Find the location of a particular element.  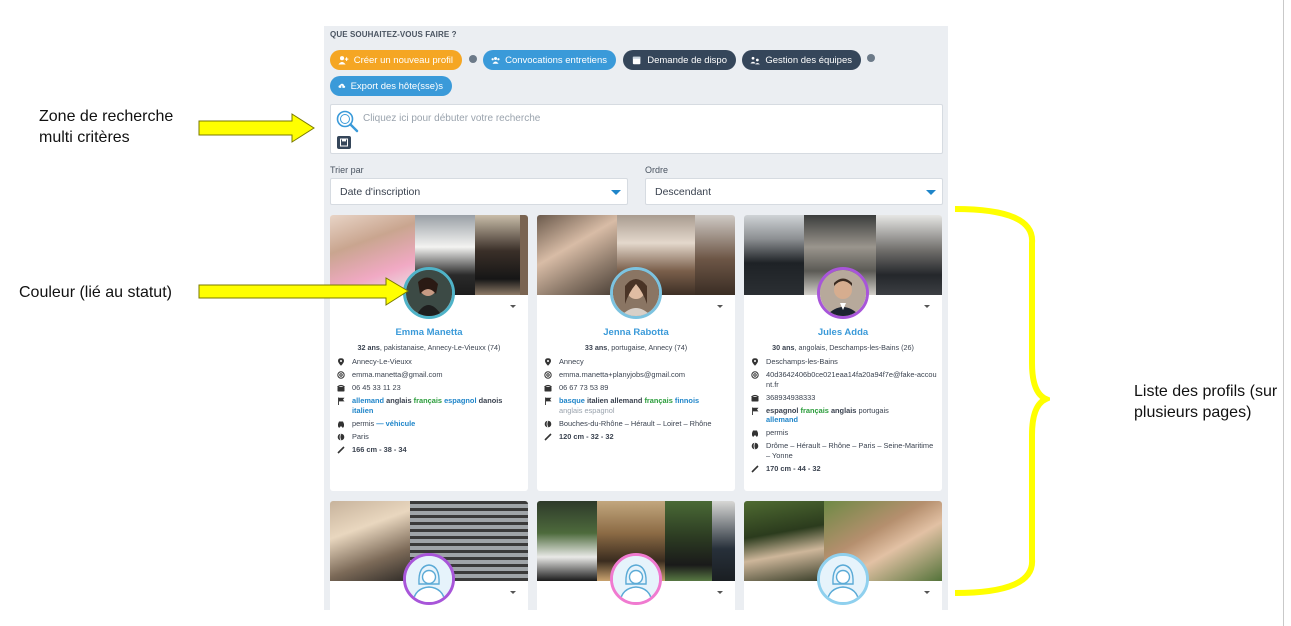

search-placeholder: Cliquez ici pour débuter votre recherche is located at coordinates (452, 118).